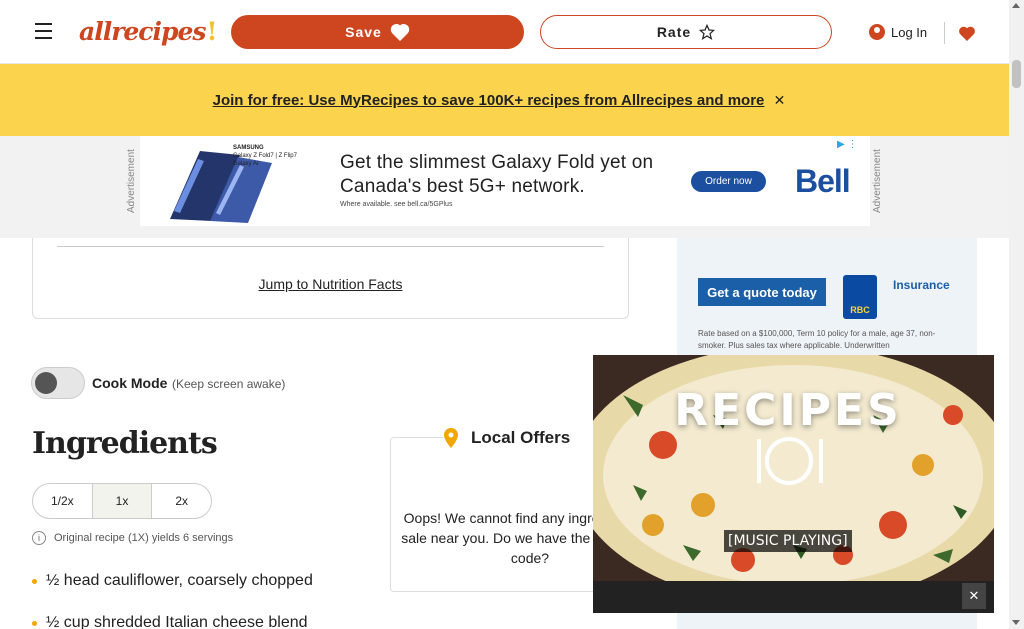 The width and height of the screenshot is (1024, 629). I want to click on allrecipes-logo: allrecipes!, so click(148, 31).